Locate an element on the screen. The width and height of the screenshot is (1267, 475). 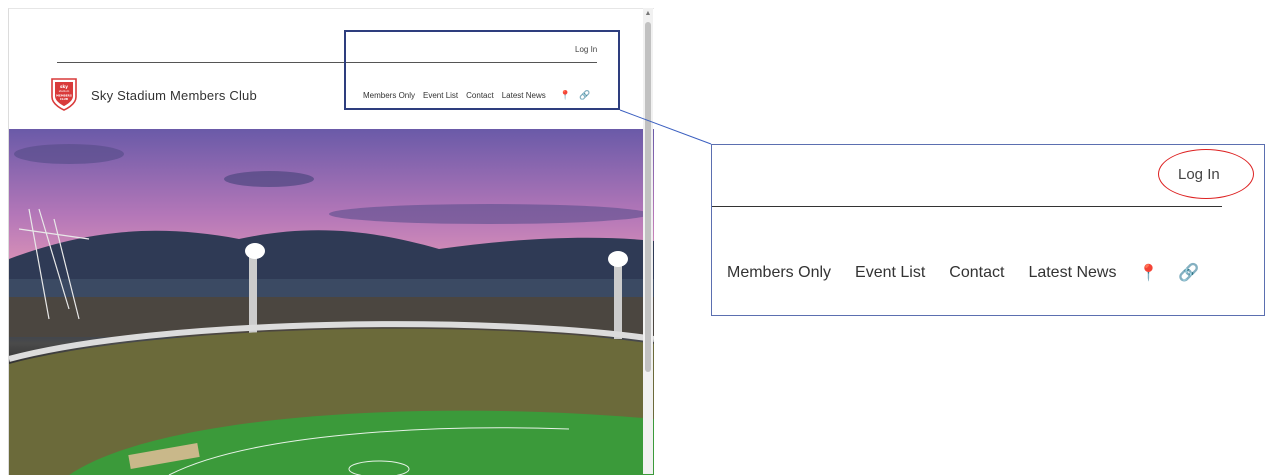
logo-text-sky: sky is located at coordinates (64, 86).